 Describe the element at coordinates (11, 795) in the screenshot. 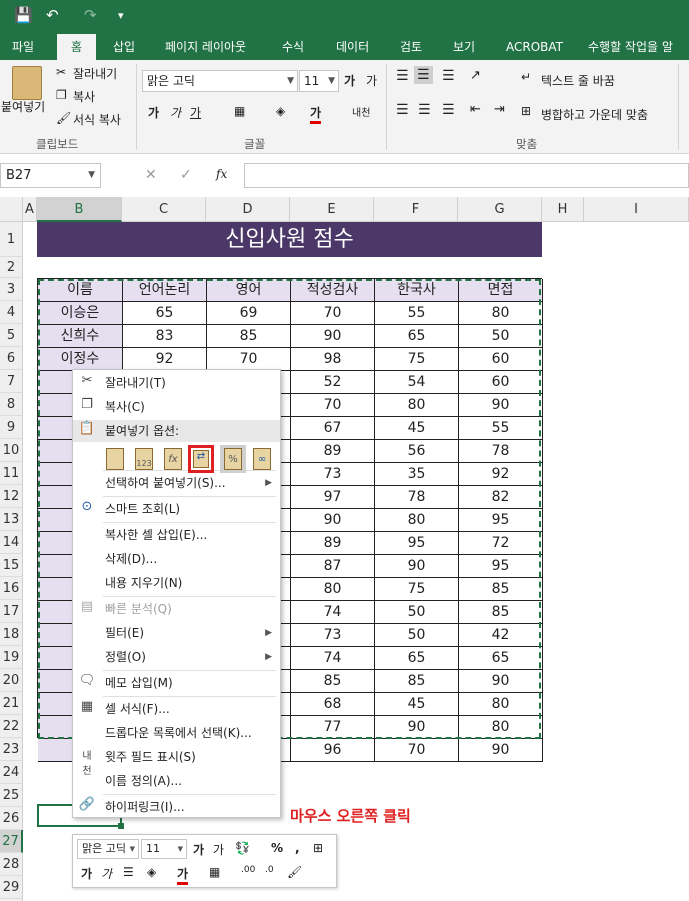

I see `row-header: 25` at that location.